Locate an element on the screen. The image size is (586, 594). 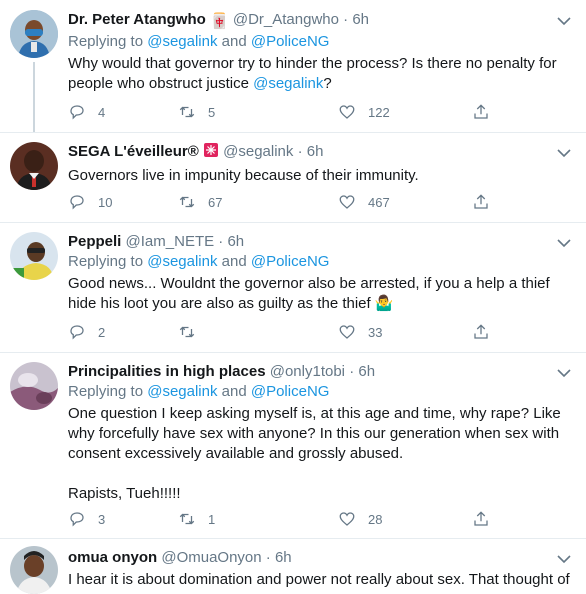
reply-count: 4 is located at coordinates (102, 112).